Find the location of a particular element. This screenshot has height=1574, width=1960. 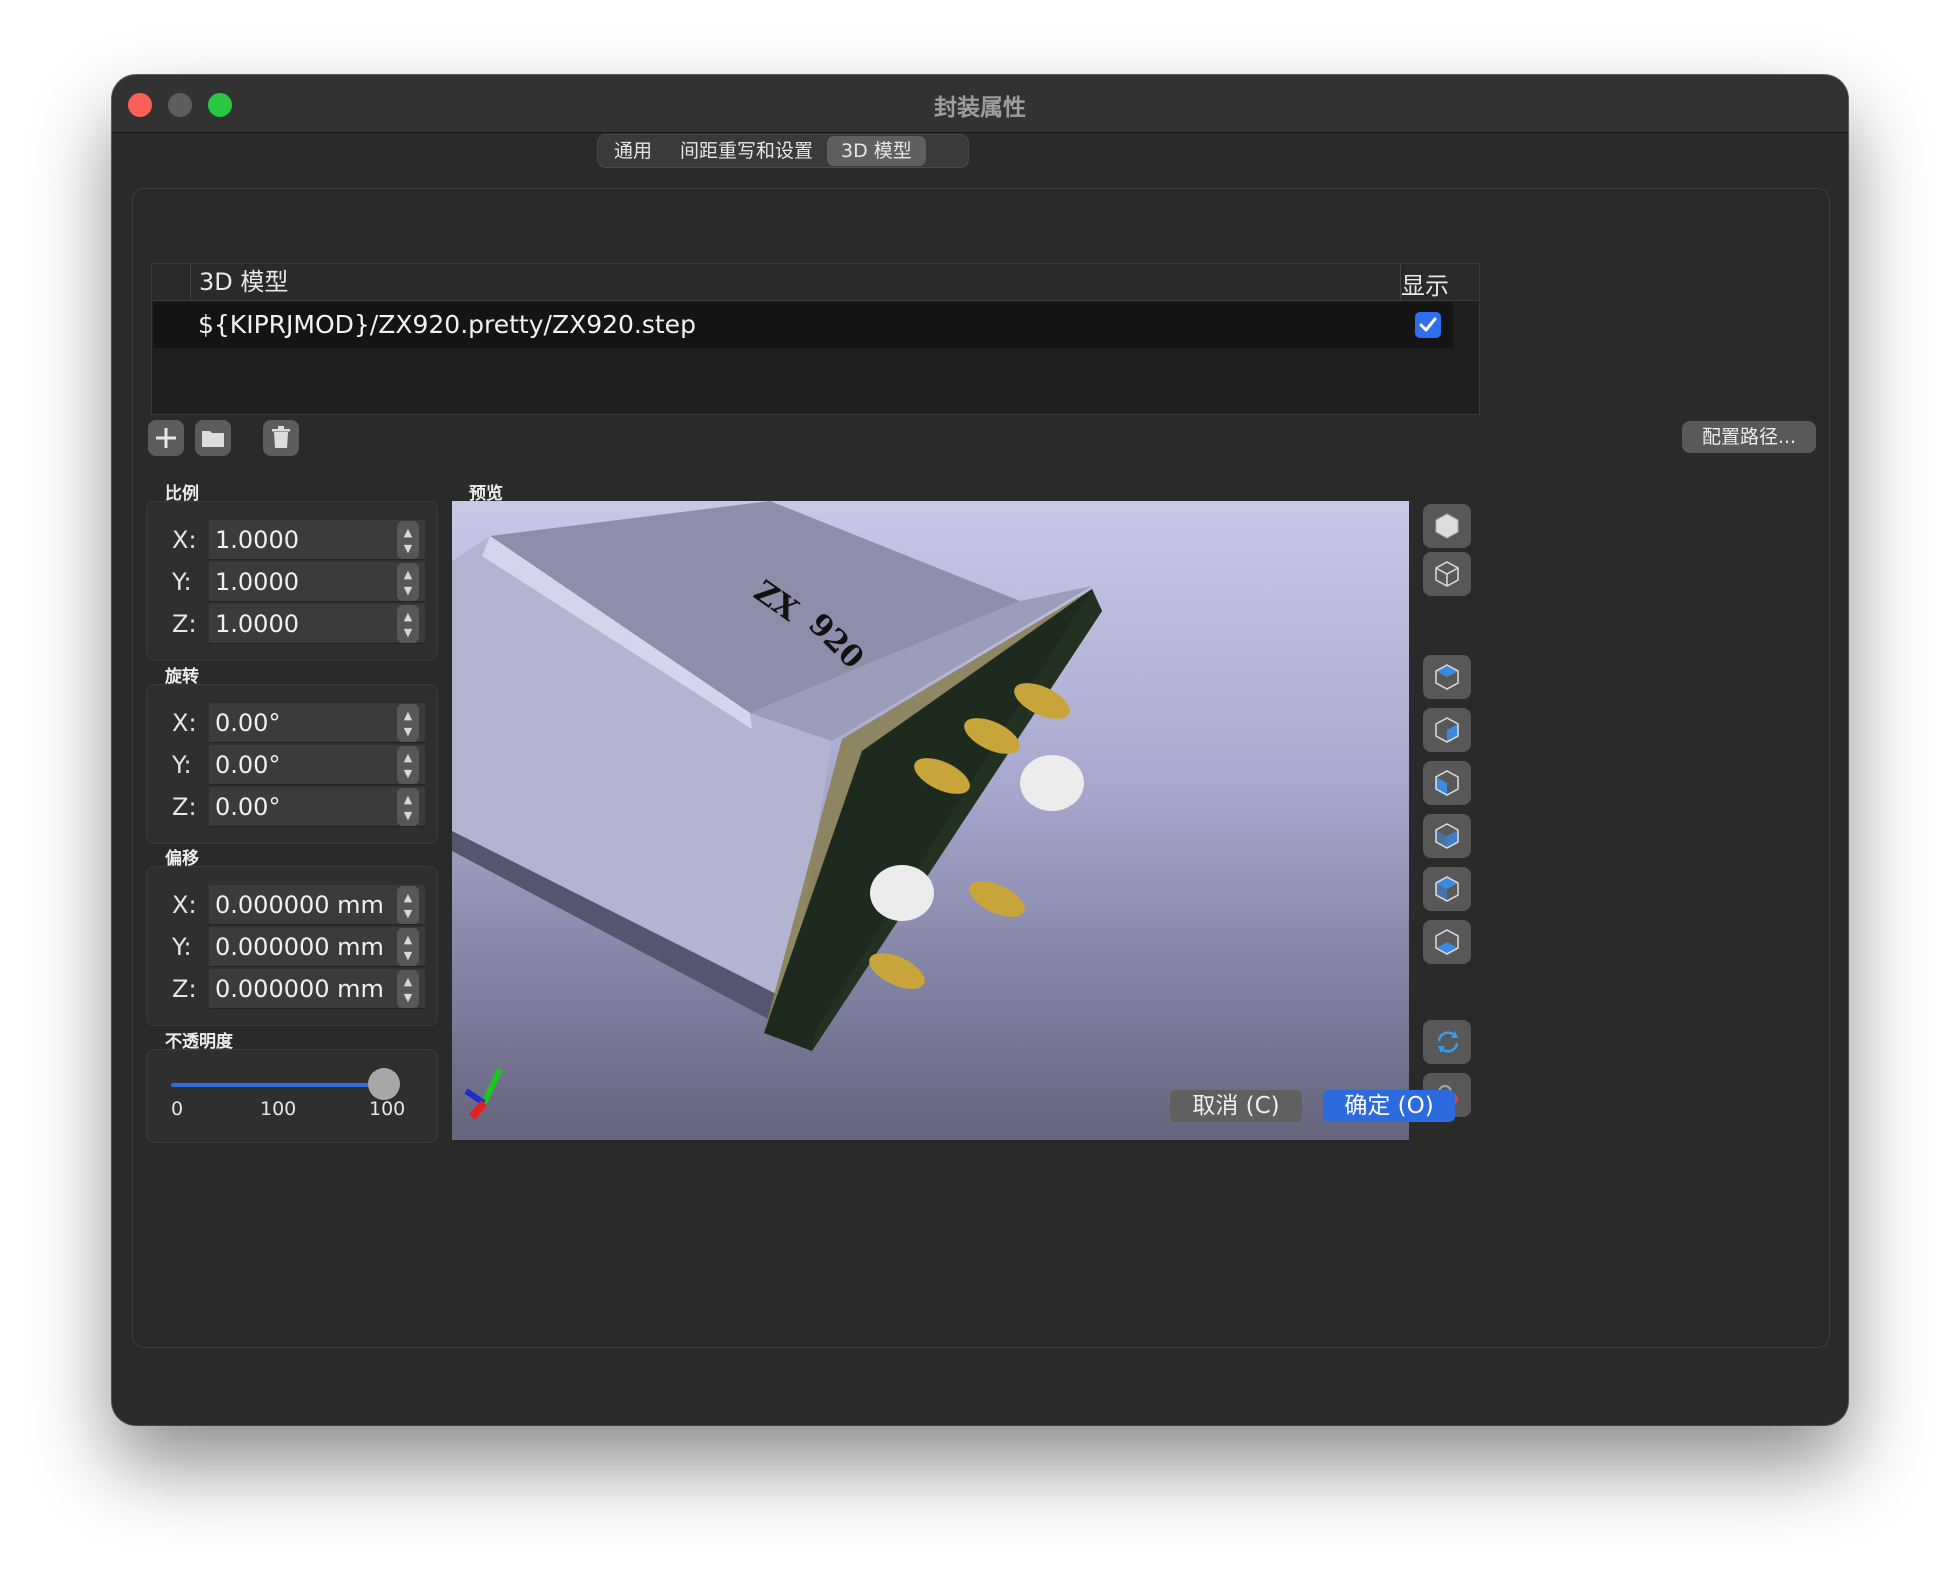

offset-z-row: Z: 0.000000 mm ▲ ▼ is located at coordinates (292, 989).